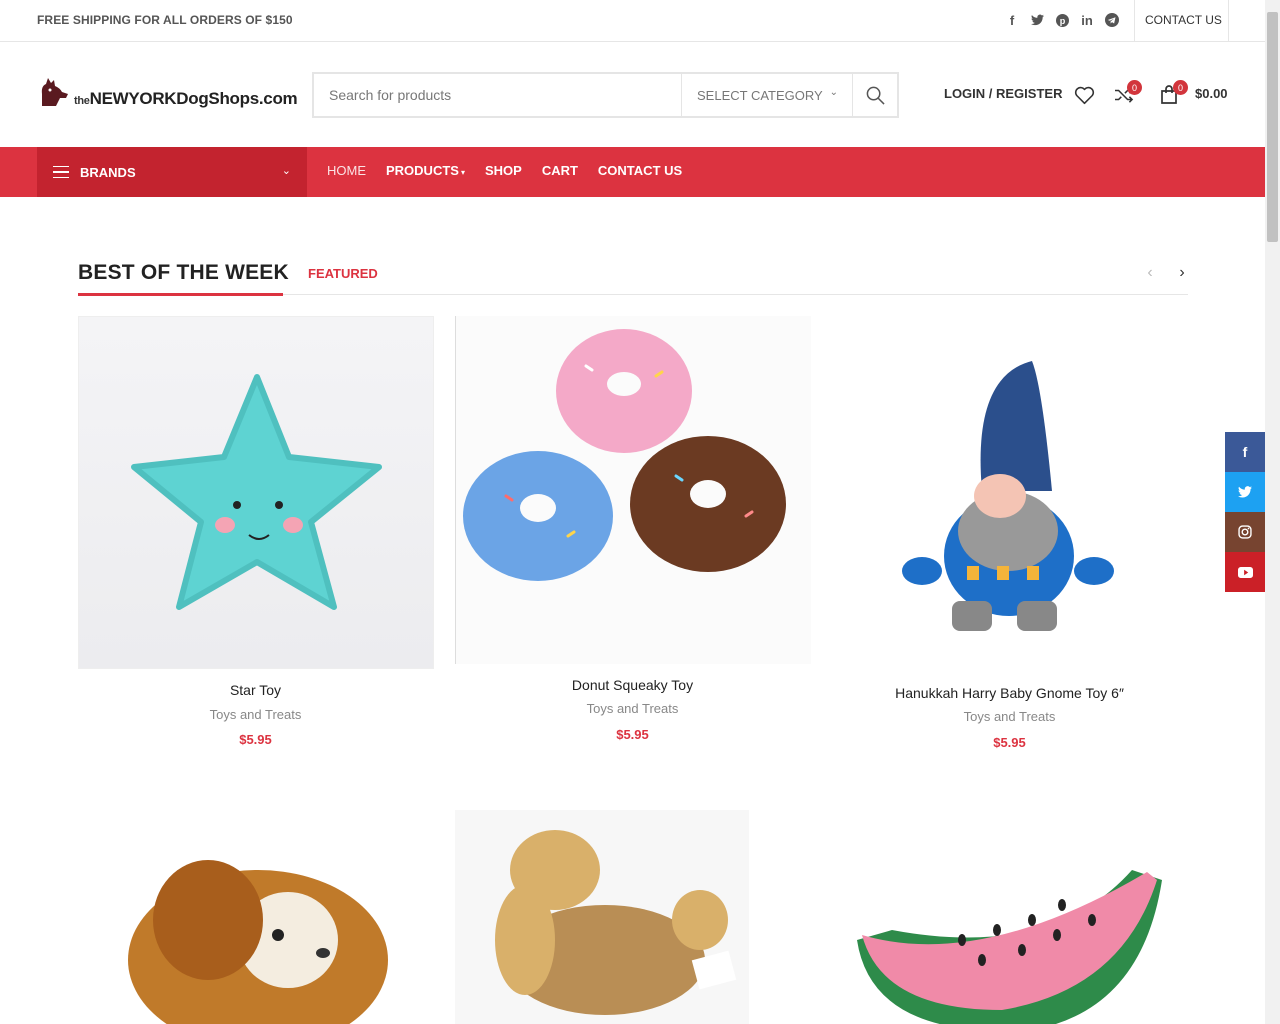 Image resolution: width=1280 pixels, height=1024 pixels. I want to click on carousel-prev-button: ‹, so click(1150, 273).